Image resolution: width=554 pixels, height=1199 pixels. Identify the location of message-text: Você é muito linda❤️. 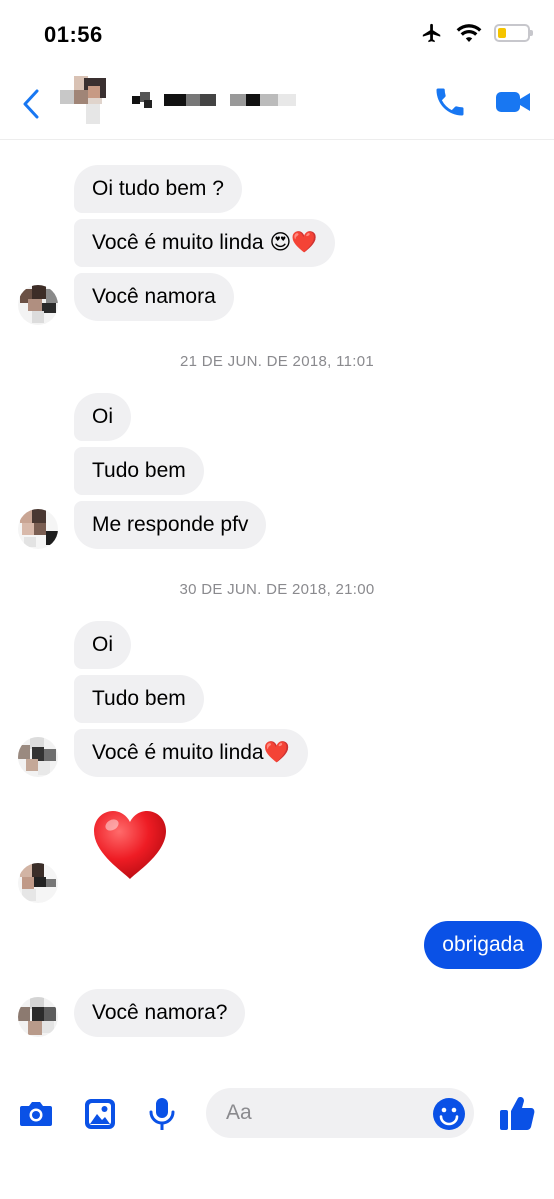
(191, 752).